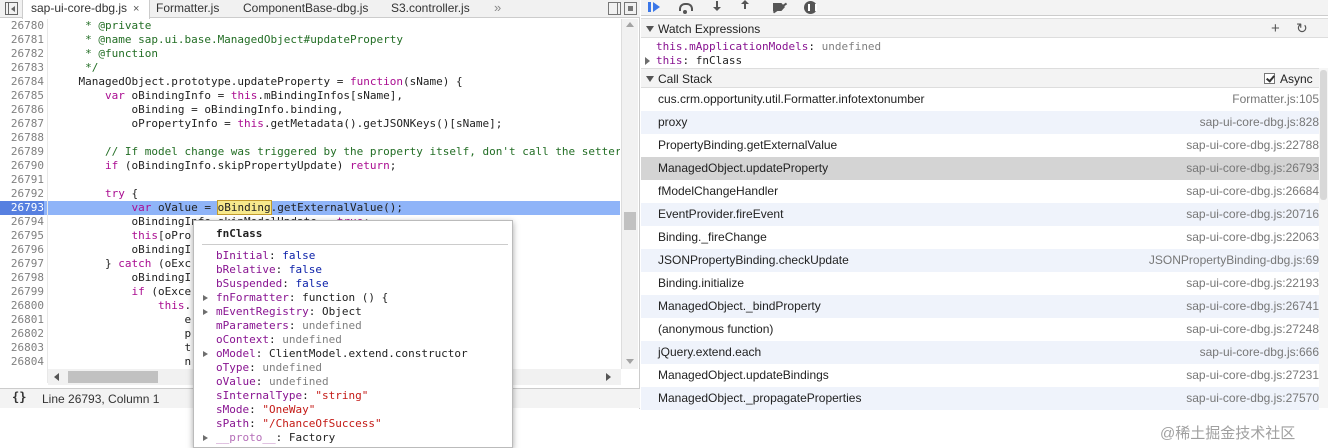  I want to click on line-number: 26799, so click(22, 292).